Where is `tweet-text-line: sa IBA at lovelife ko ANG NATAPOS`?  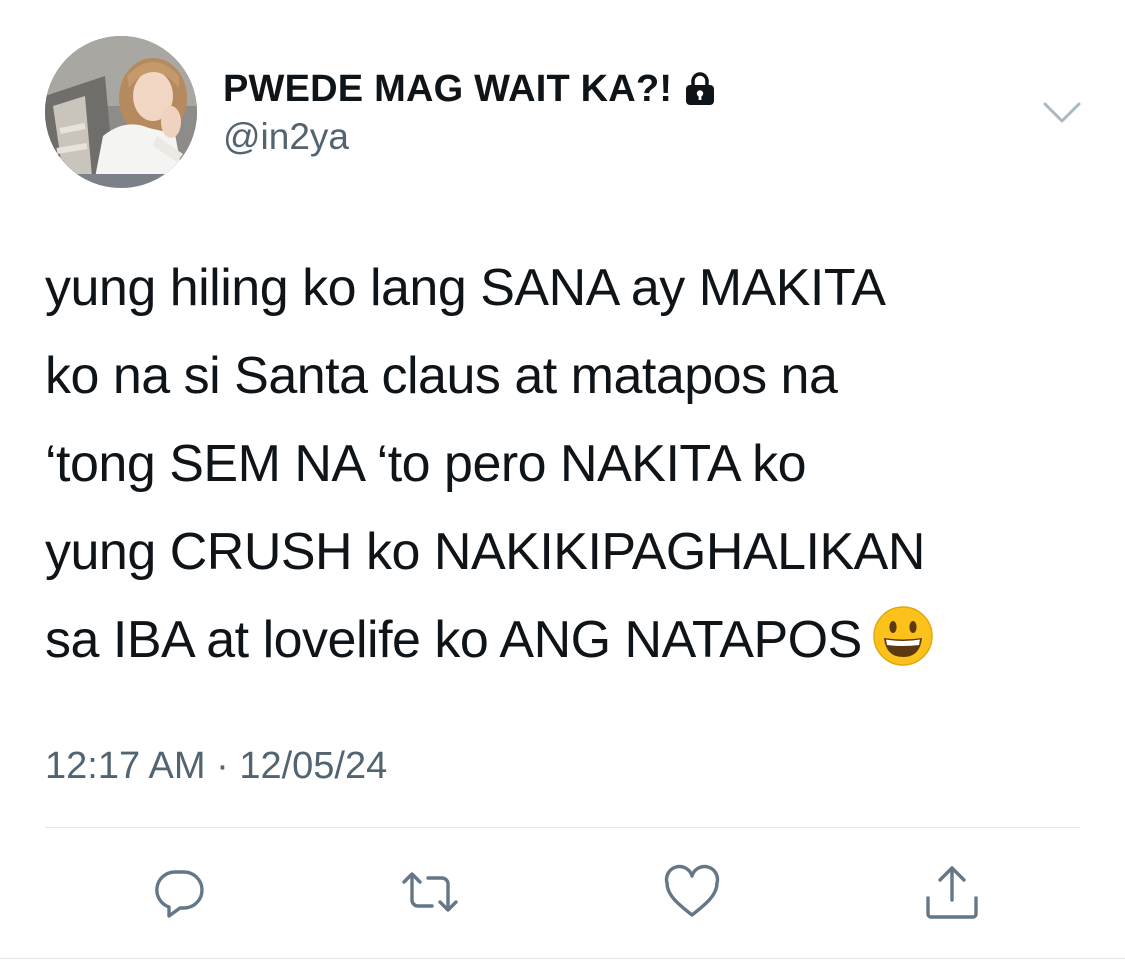
tweet-text-line: sa IBA at lovelife ko ANG NATAPOS is located at coordinates (453, 640).